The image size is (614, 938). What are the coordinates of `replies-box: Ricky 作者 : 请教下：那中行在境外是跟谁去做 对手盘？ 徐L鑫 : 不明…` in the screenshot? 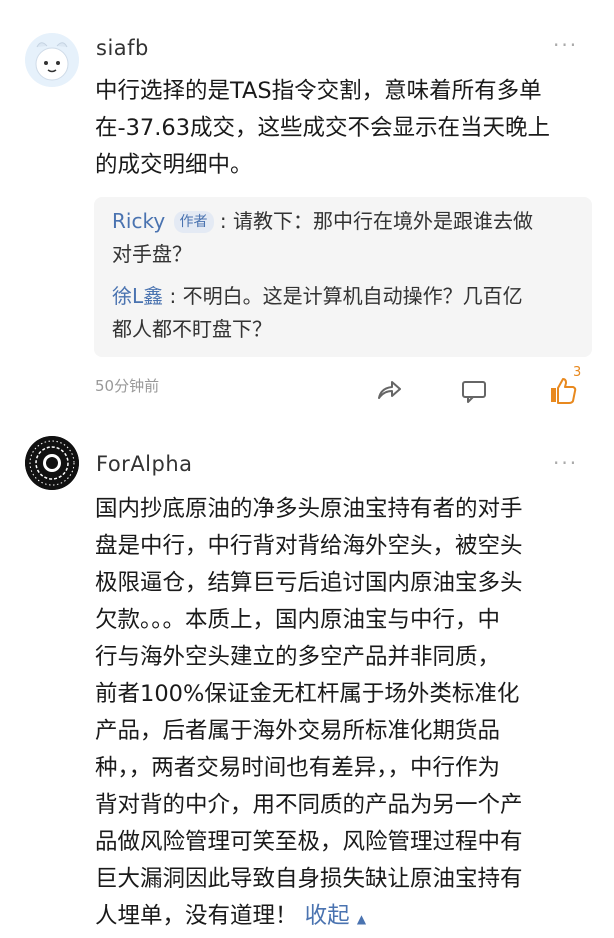 It's located at (343, 277).